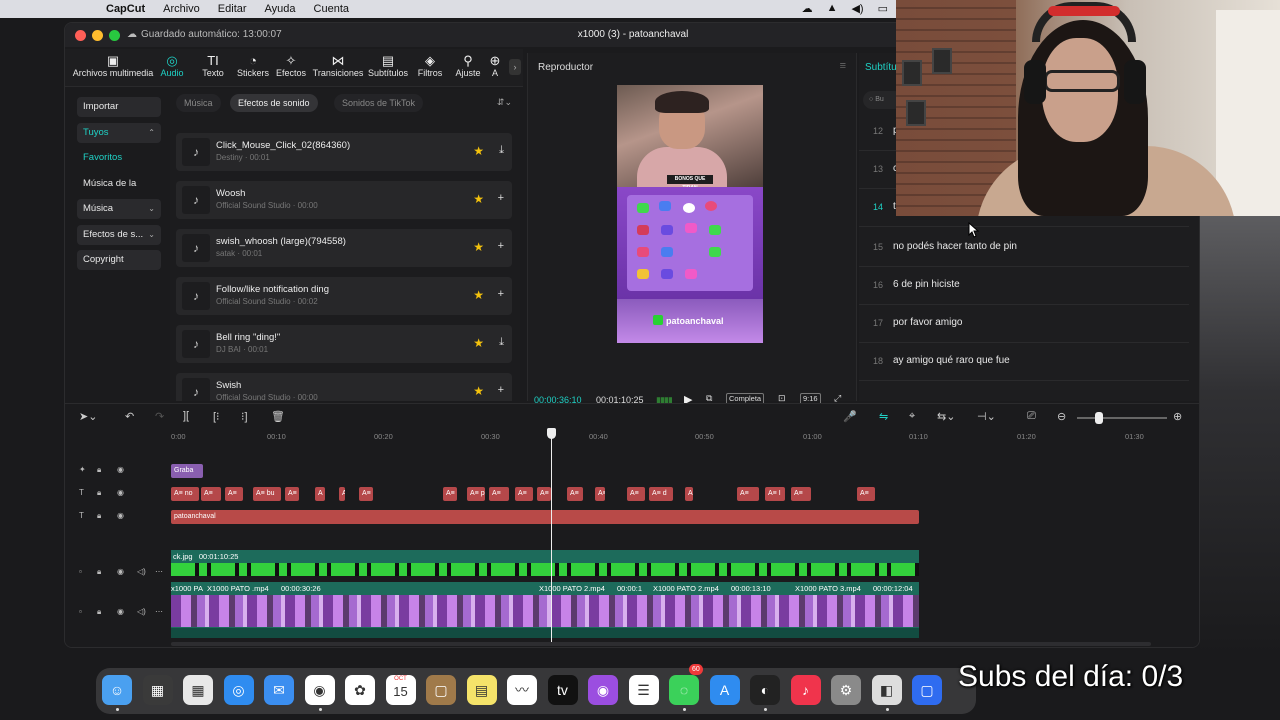 The height and width of the screenshot is (720, 1280). Describe the element at coordinates (198, 690) in the screenshot. I see `dock-launchpad-icon: ▦` at that location.